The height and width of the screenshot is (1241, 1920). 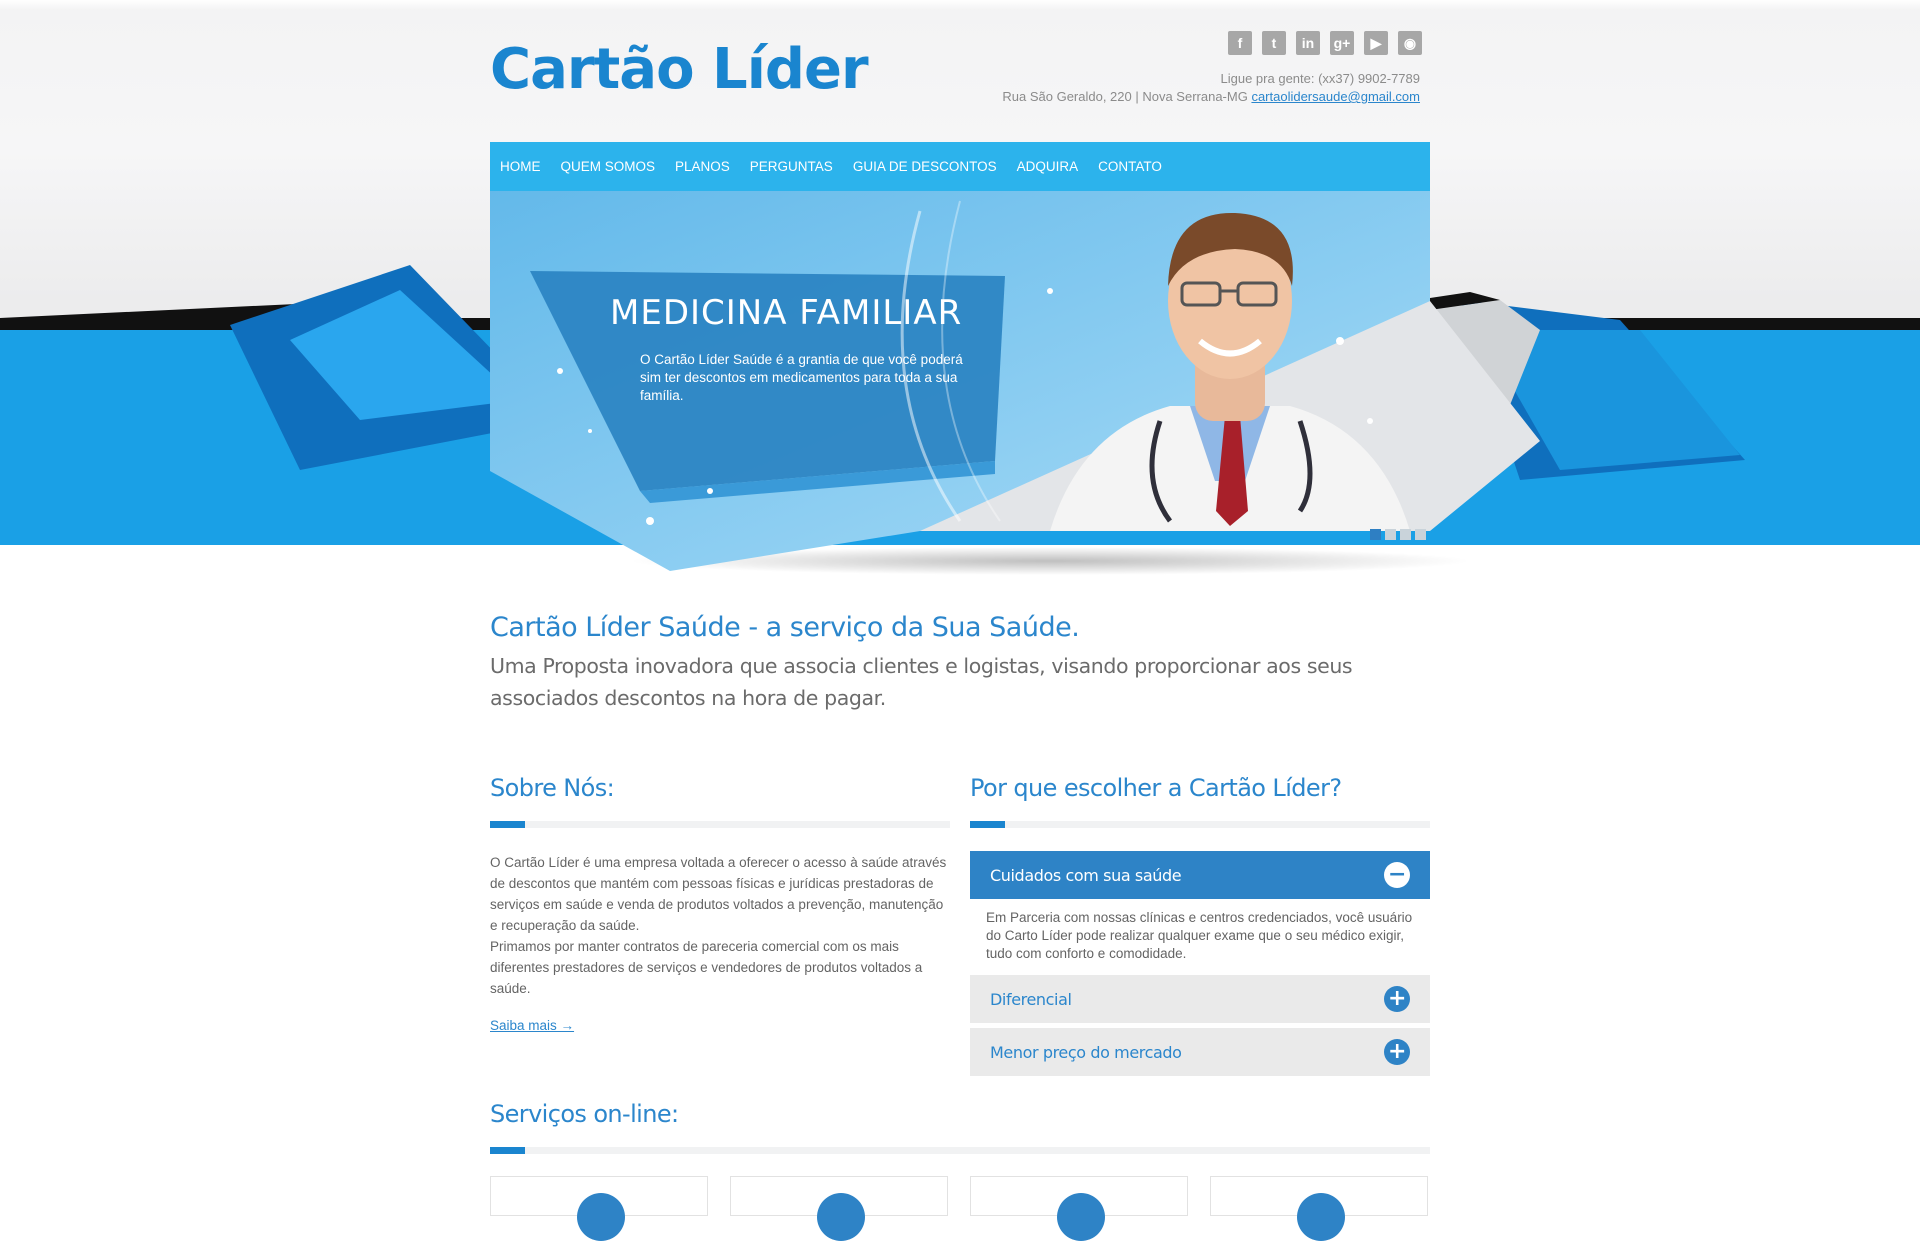 What do you see at coordinates (720, 824) in the screenshot?
I see `about-divider` at bounding box center [720, 824].